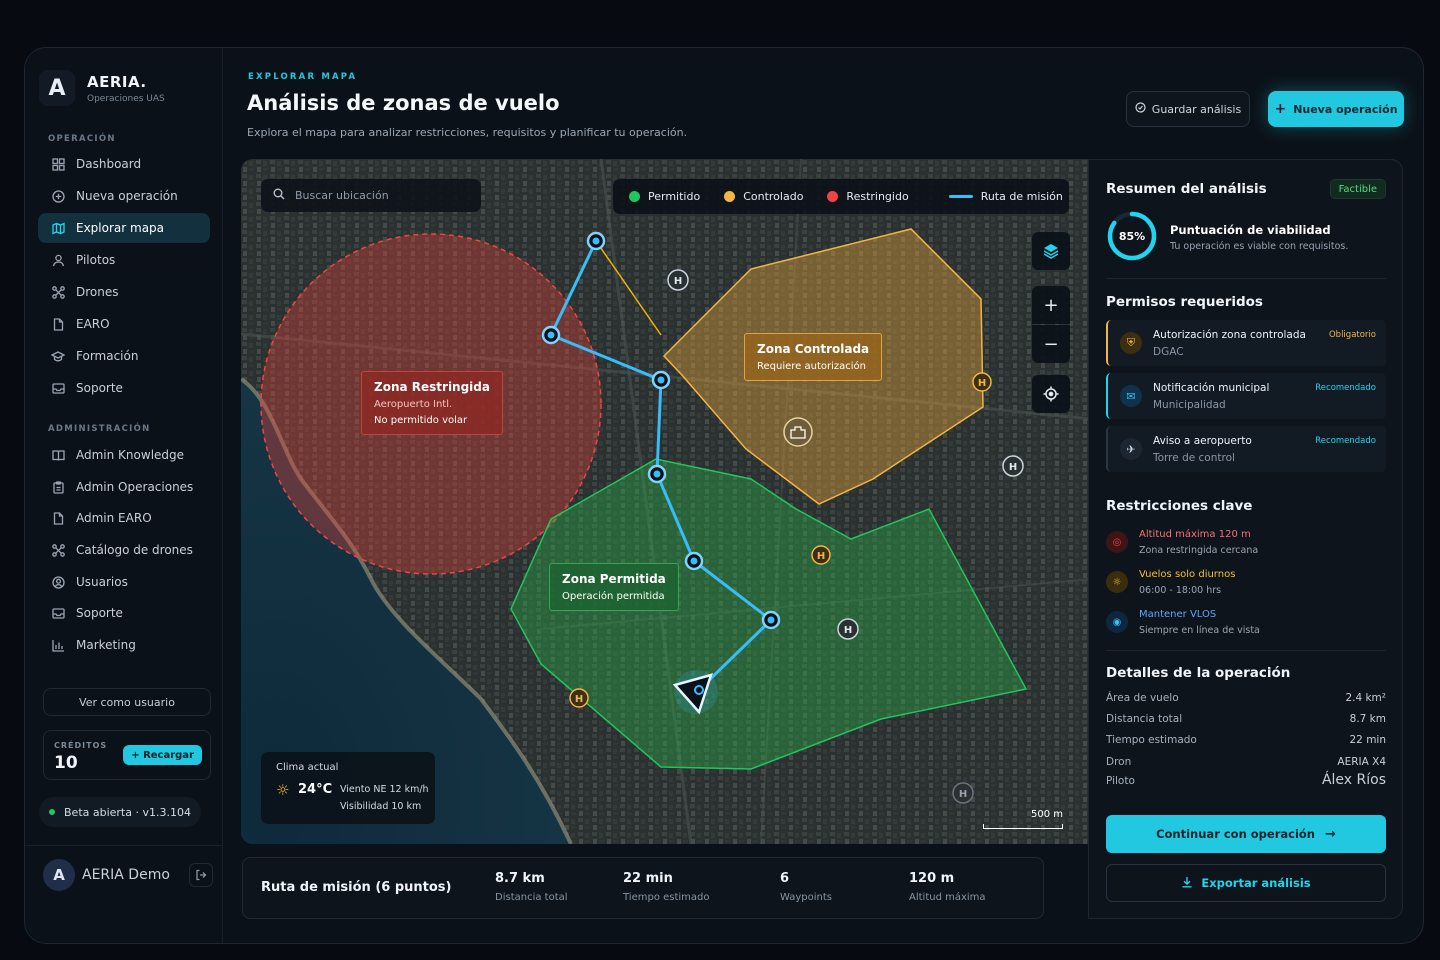 The width and height of the screenshot is (1440, 960). Describe the element at coordinates (614, 587) in the screenshot. I see `allowed-zone-label: Zona Permitida Operación permitida` at that location.